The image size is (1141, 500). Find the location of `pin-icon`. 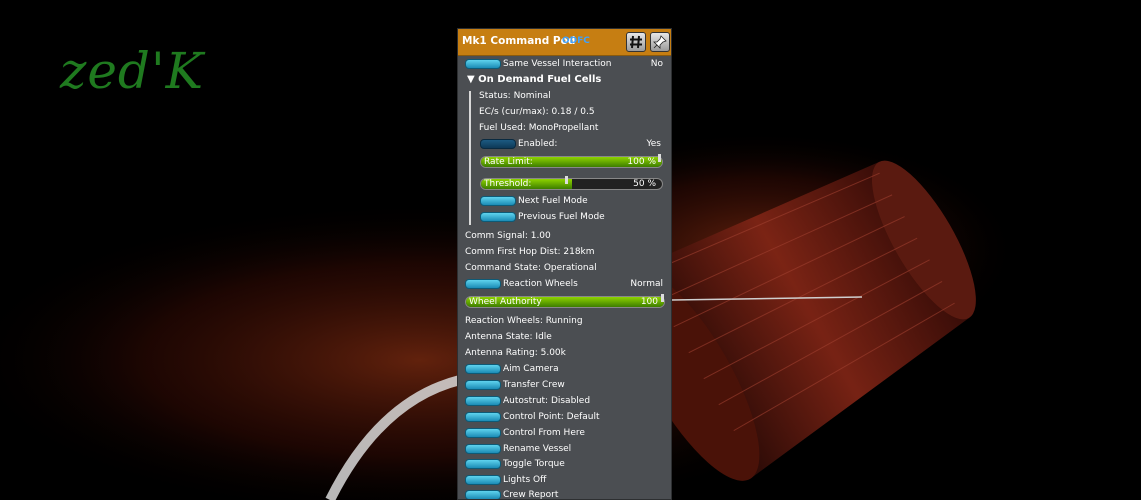

pin-icon is located at coordinates (660, 42).